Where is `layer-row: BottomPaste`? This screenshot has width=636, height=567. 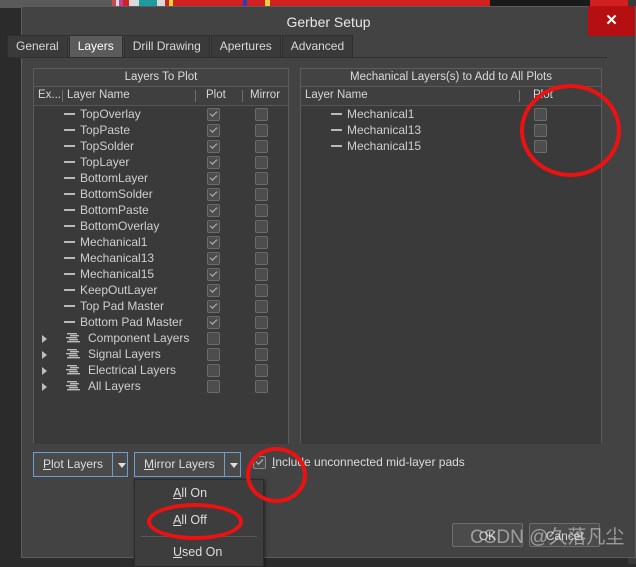 layer-row: BottomPaste is located at coordinates (161, 210).